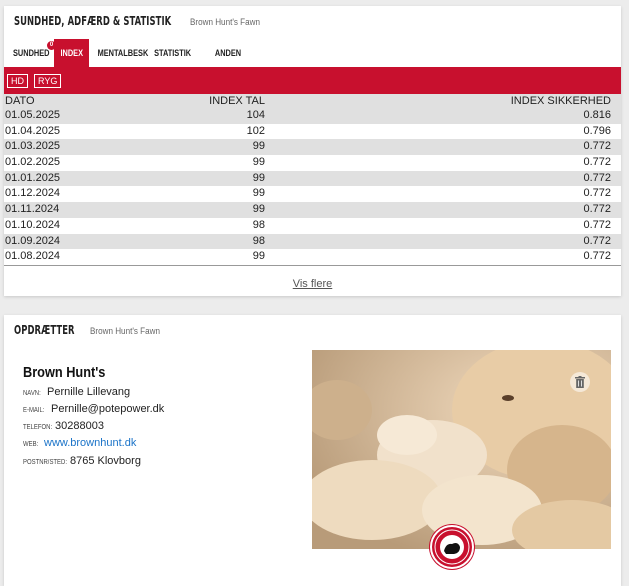 Image resolution: width=629 pixels, height=586 pixels. What do you see at coordinates (105, 461) in the screenshot?
I see `breeder-postal: 8765 Klovborg` at bounding box center [105, 461].